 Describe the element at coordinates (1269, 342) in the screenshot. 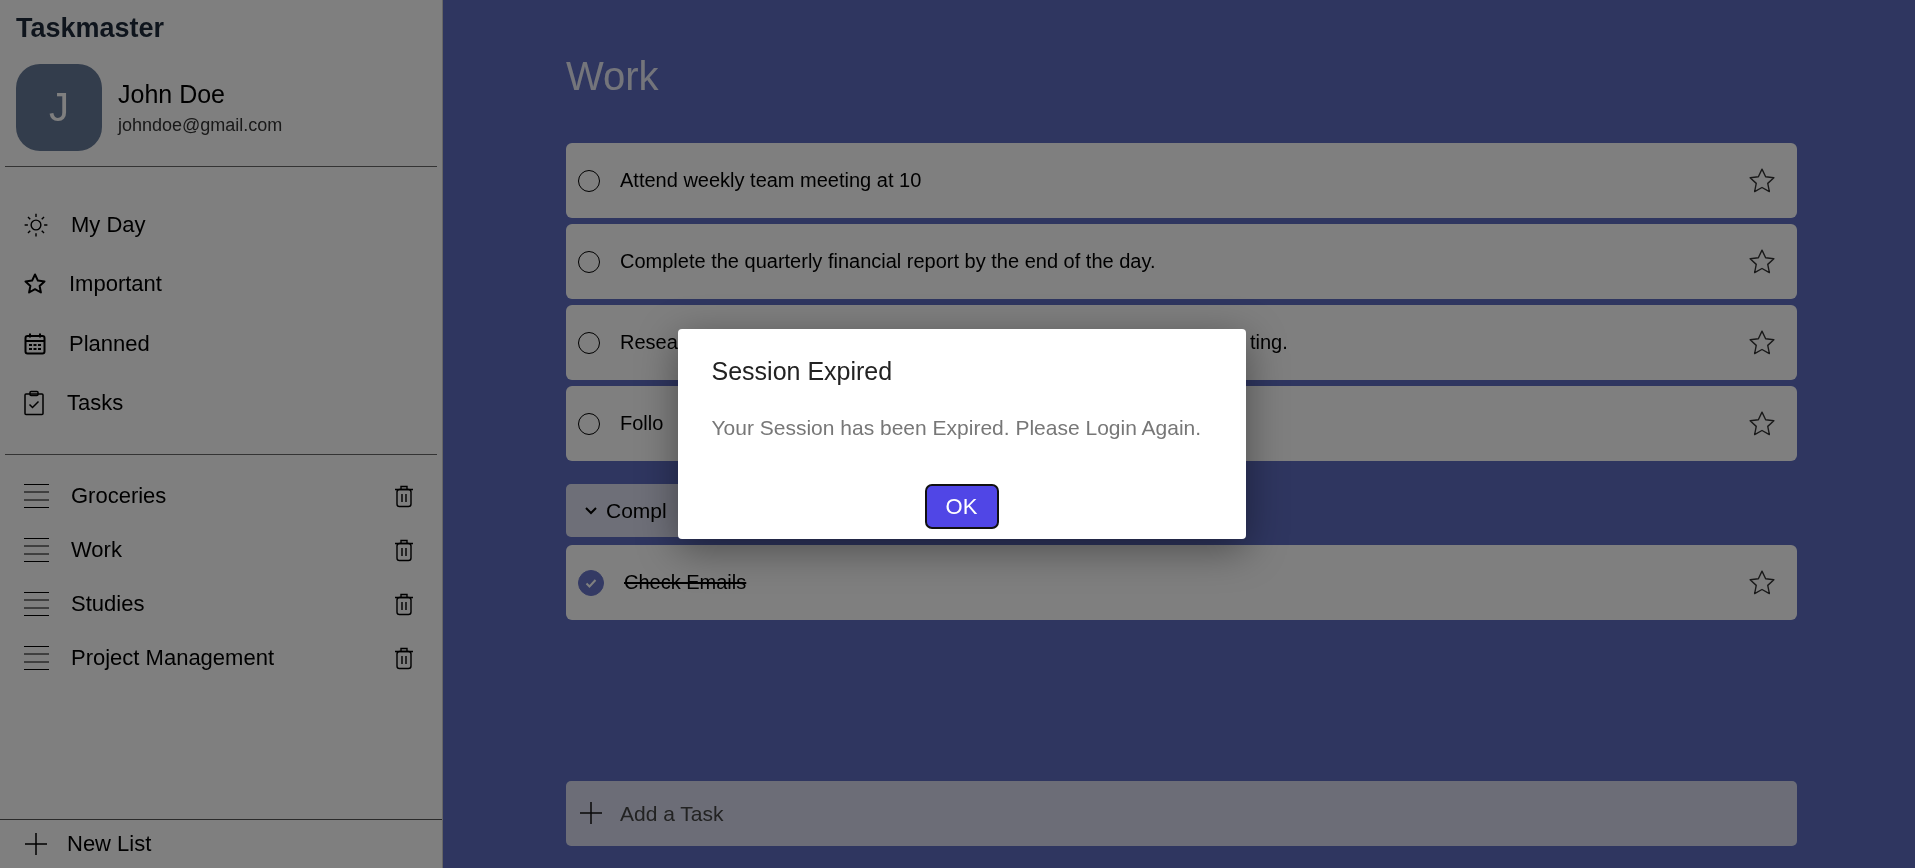

I see `task-text: ting.` at that location.